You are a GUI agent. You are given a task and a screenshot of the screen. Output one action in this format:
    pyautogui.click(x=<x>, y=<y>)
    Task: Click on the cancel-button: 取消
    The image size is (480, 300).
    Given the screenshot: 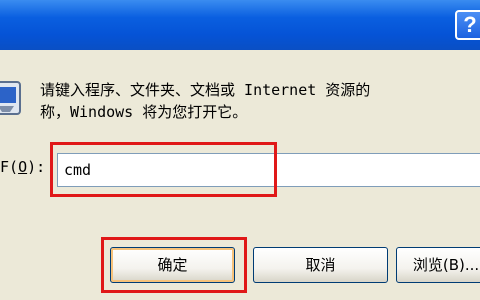 What is the action you would take?
    pyautogui.click(x=320, y=265)
    